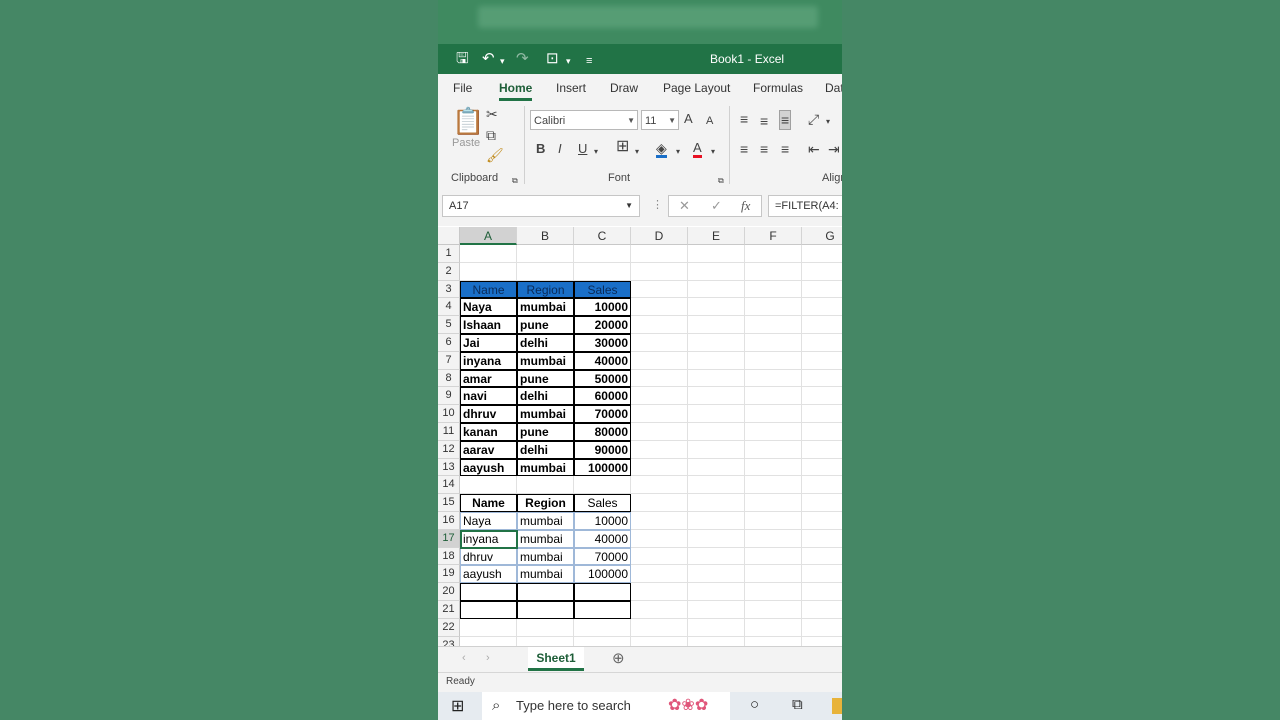 Image resolution: width=1280 pixels, height=720 pixels. What do you see at coordinates (602, 432) in the screenshot?
I see `source-table-cell: 80000` at bounding box center [602, 432].